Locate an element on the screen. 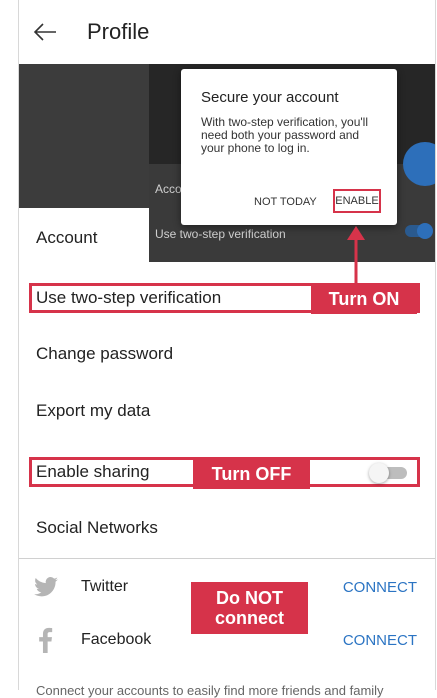 Image resolution: width=437 pixels, height=698 pixels. enable-button: ENABLE is located at coordinates (357, 201).